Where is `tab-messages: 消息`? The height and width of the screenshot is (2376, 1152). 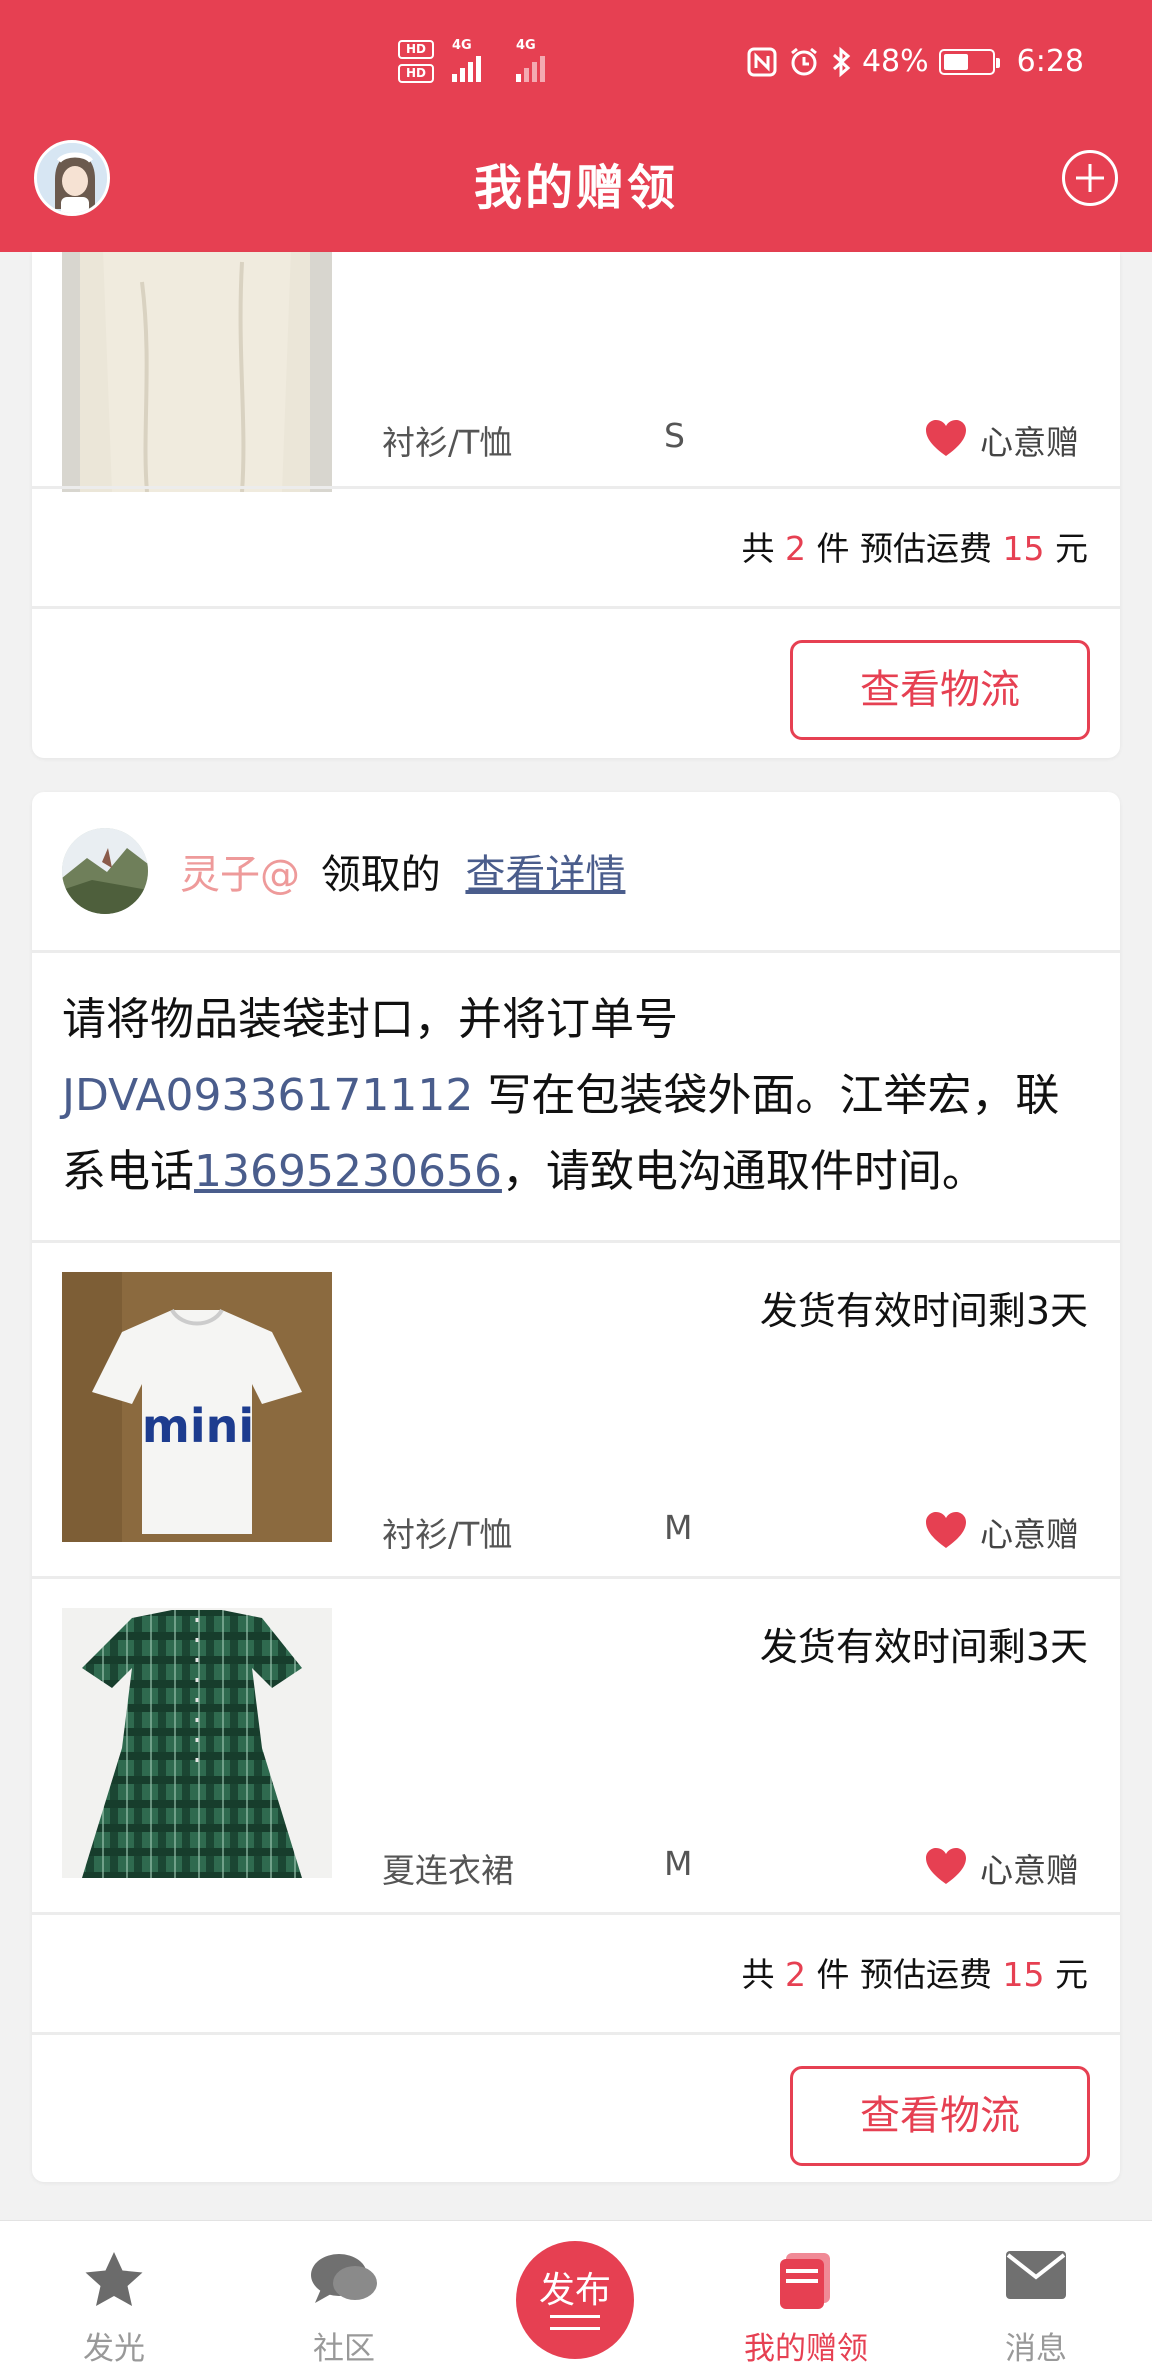 tab-messages: 消息 is located at coordinates (1036, 2298).